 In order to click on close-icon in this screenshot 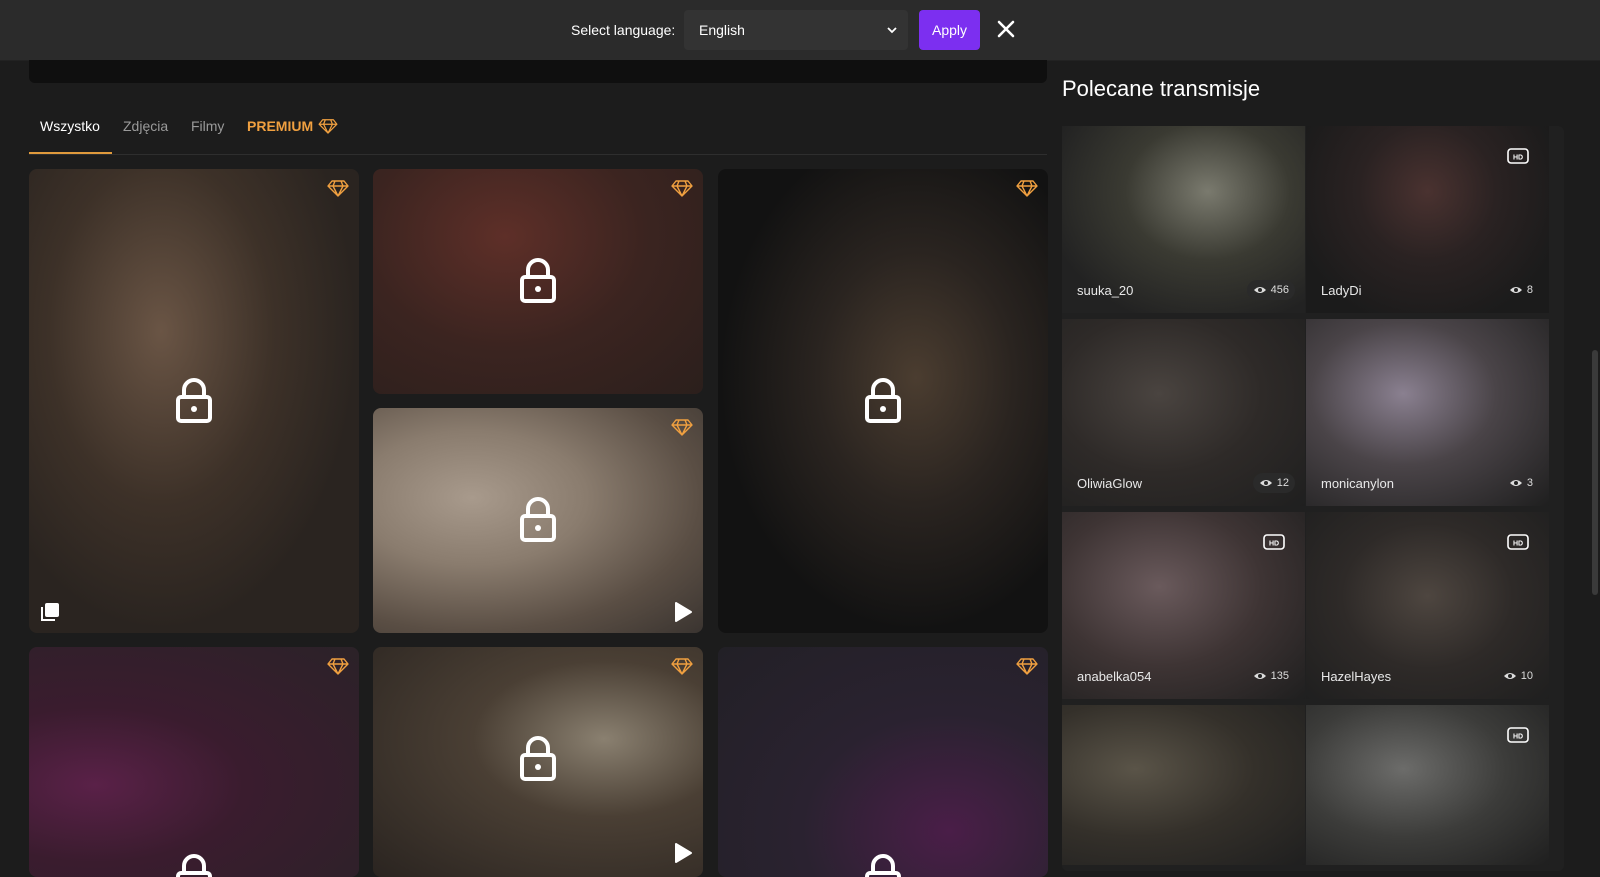, I will do `click(1006, 29)`.